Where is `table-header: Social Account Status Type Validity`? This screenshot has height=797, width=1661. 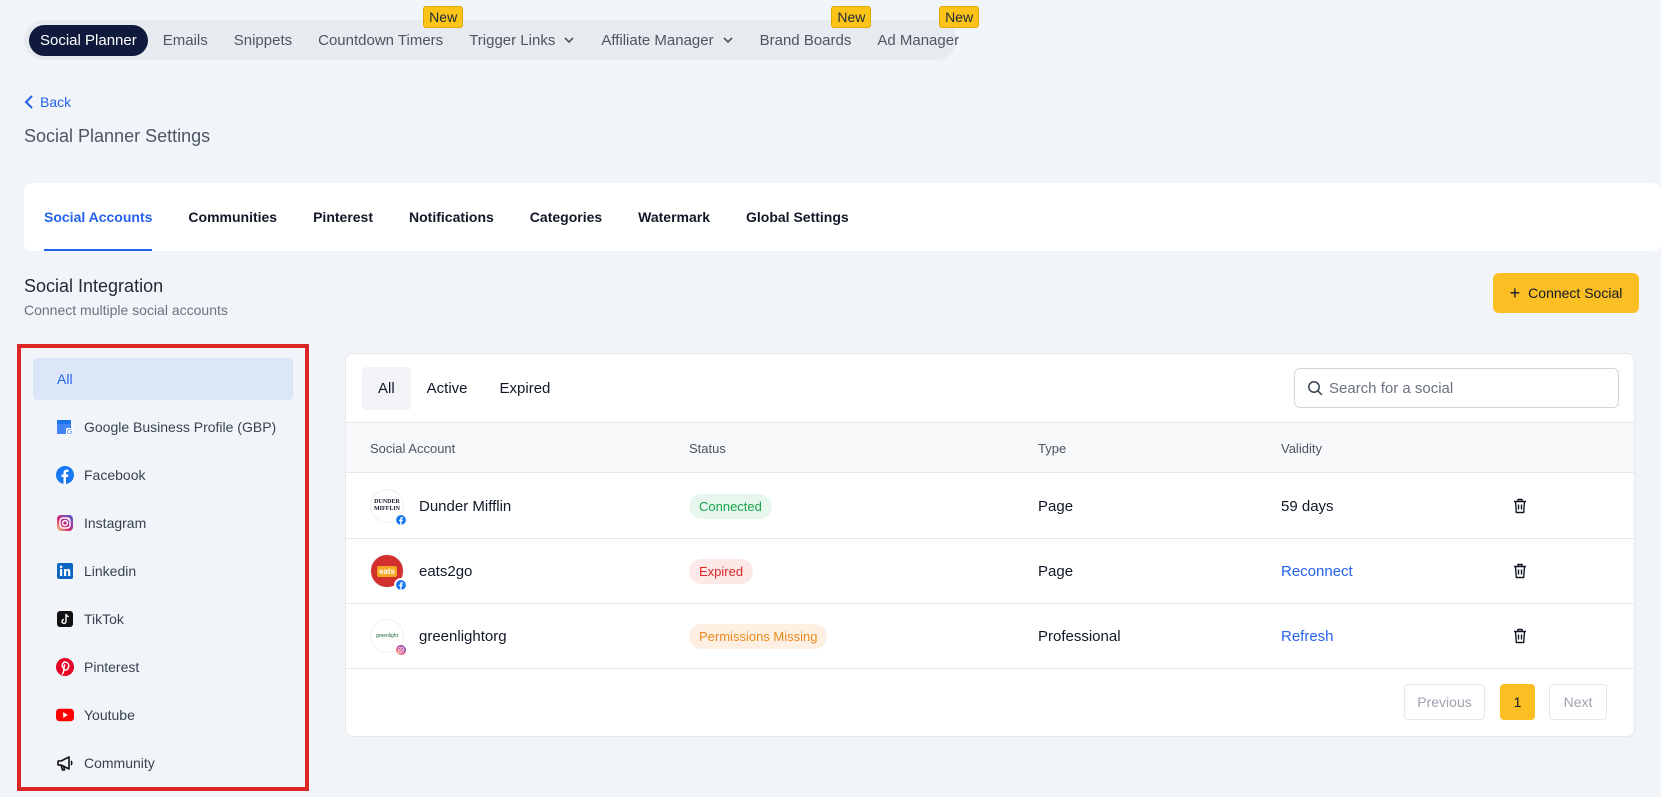
table-header: Social Account Status Type Validity is located at coordinates (990, 447).